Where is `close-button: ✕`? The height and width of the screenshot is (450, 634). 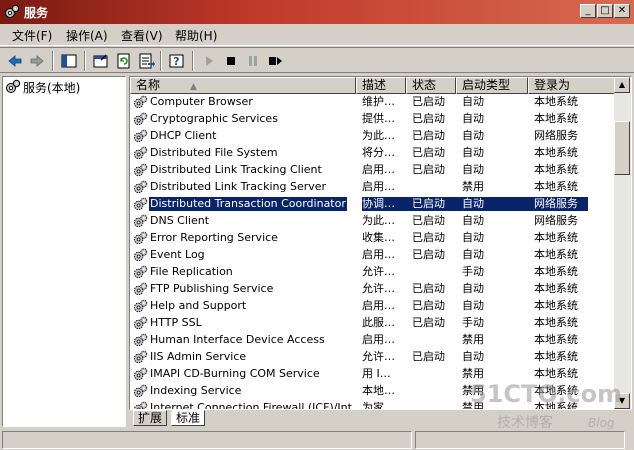 close-button: ✕ is located at coordinates (622, 11).